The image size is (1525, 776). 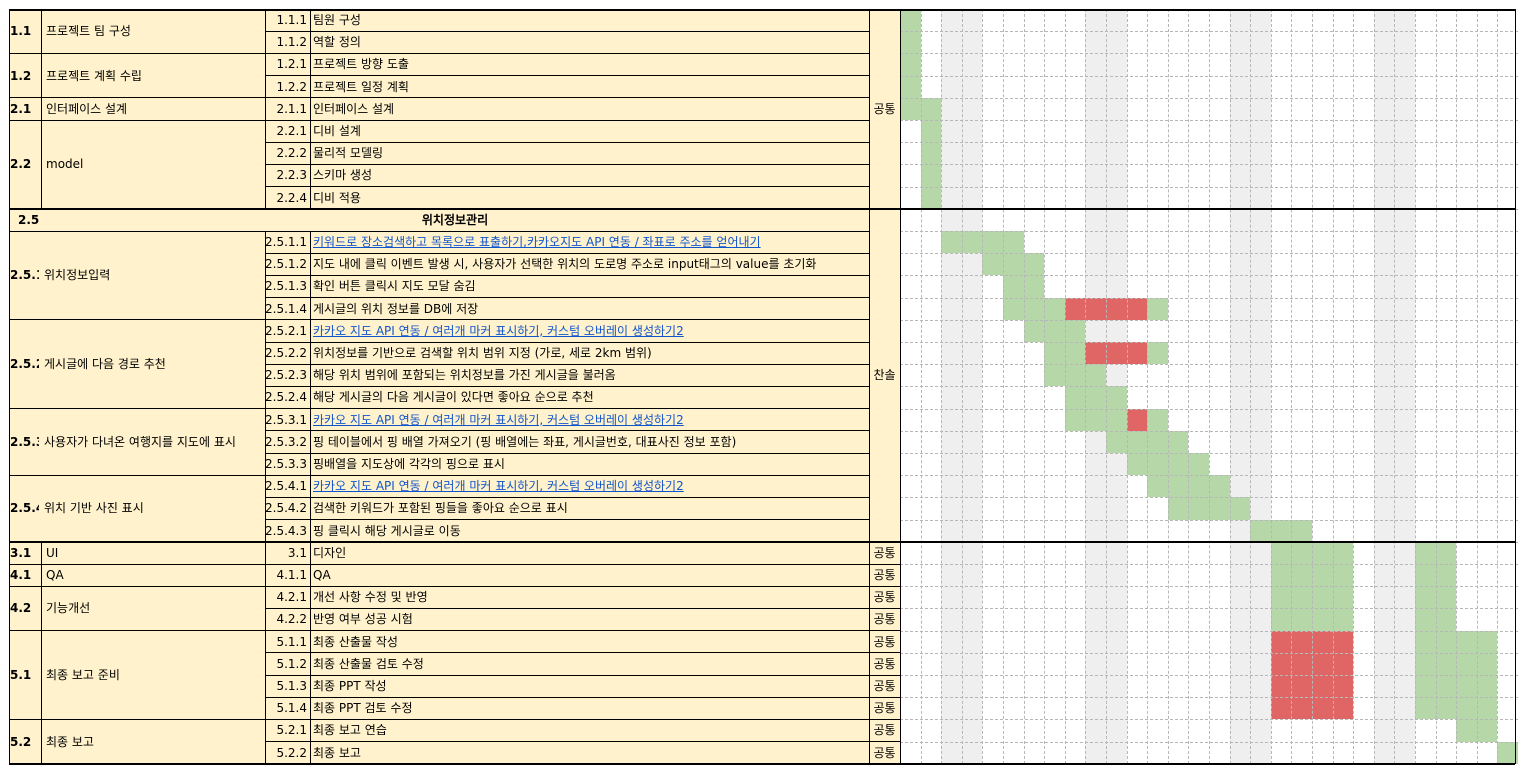 What do you see at coordinates (337, 197) in the screenshot?
I see `task-text: 디비 적용` at bounding box center [337, 197].